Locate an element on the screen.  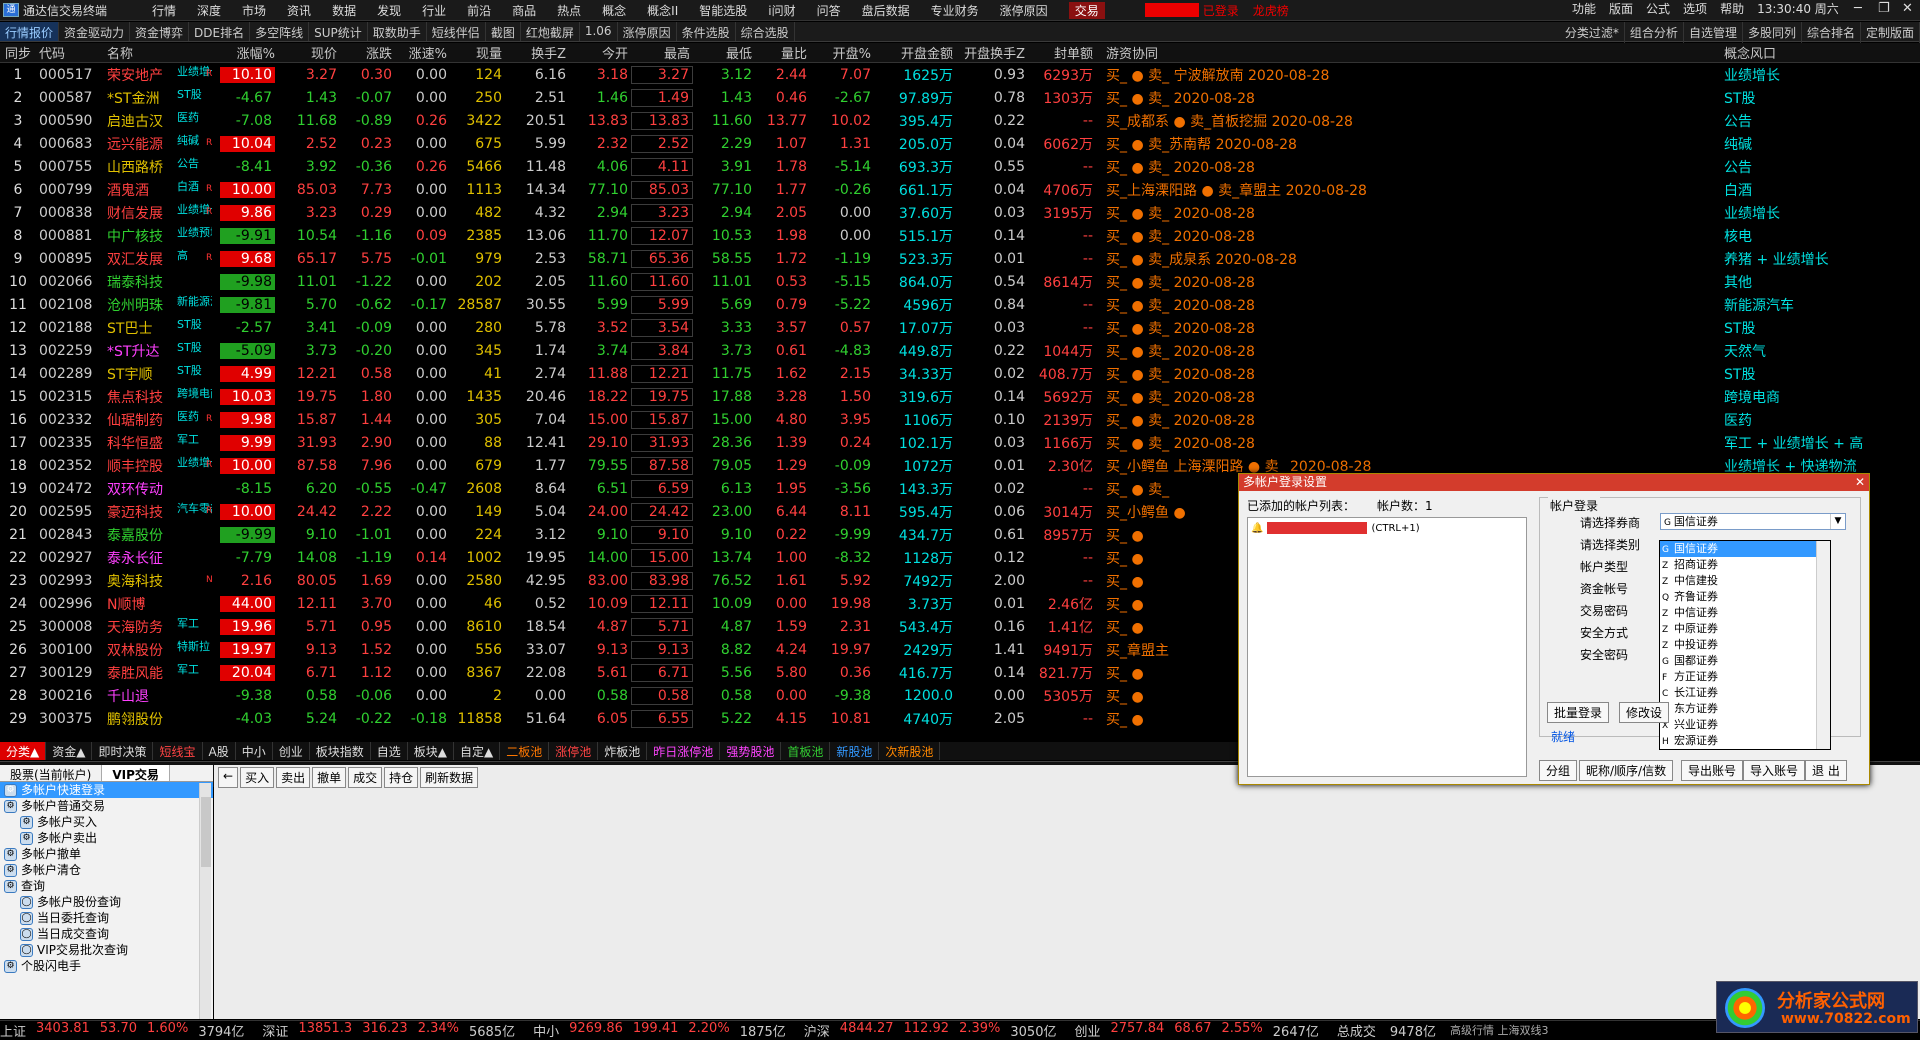
stock-name: 泰永长征 is located at coordinates (158, 558).